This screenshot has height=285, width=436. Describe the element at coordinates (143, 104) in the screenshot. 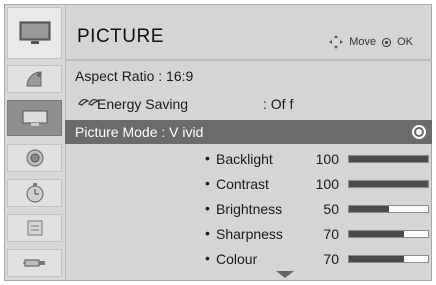

I see `energy-saving-label: Energy Saving` at that location.